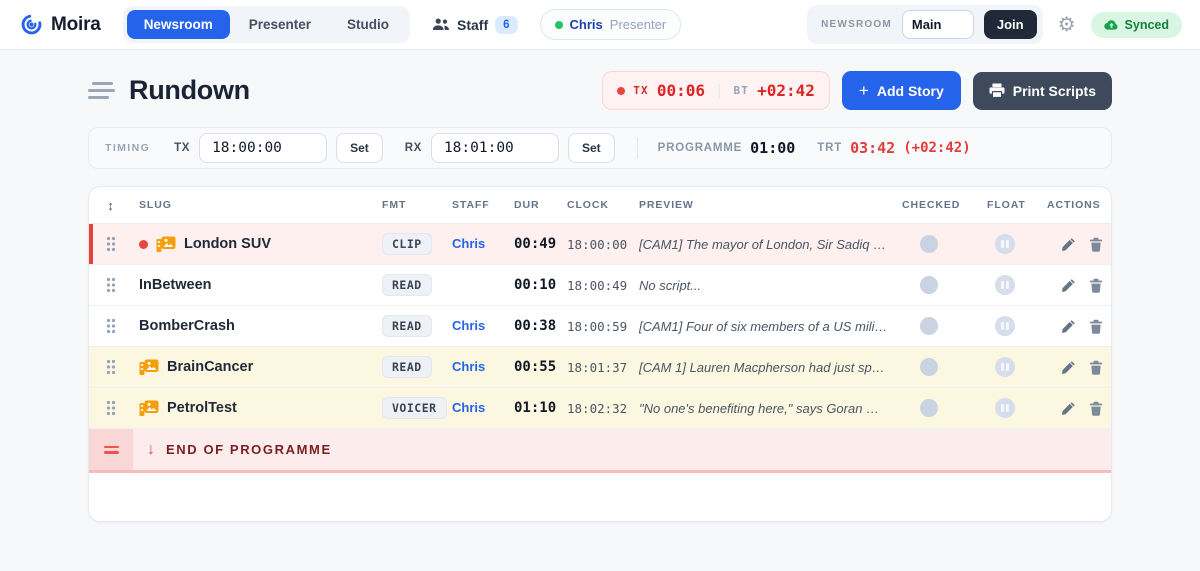 Image resolution: width=1200 pixels, height=571 pixels. Describe the element at coordinates (700, 148) in the screenshot. I see `programme-label: PROGRAMME` at that location.